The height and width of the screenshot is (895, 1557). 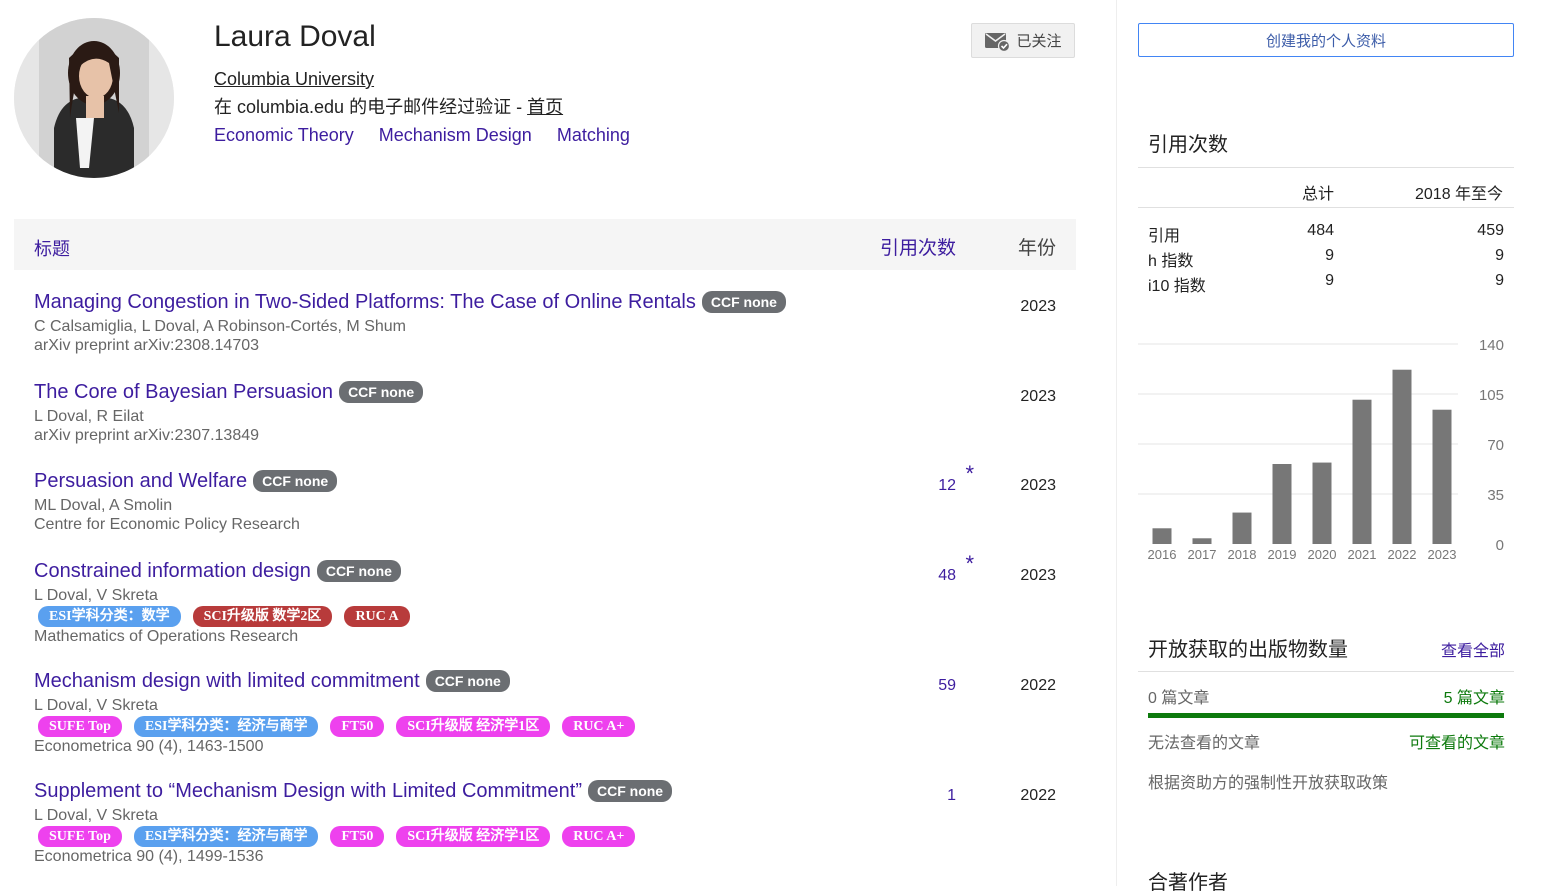 I want to click on stat-label: i10 指数, so click(x=1177, y=286).